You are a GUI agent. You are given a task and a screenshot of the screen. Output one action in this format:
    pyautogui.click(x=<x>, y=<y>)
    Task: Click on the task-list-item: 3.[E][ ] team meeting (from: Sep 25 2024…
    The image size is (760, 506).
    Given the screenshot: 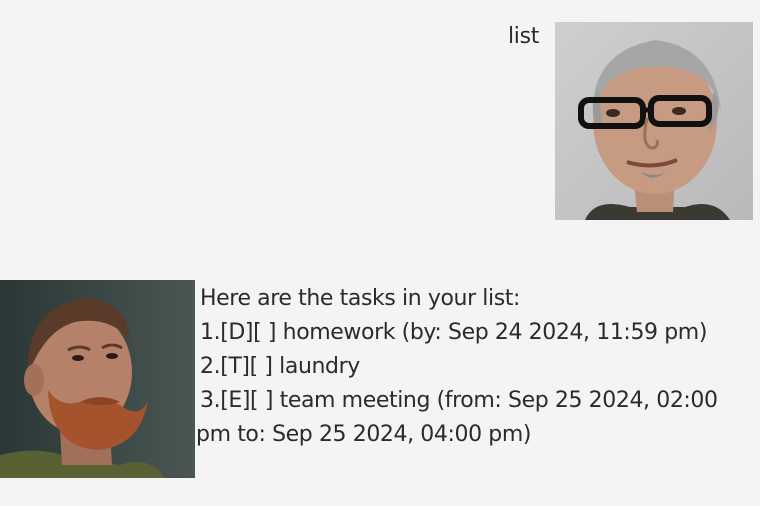 What is the action you would take?
    pyautogui.click(x=473, y=418)
    